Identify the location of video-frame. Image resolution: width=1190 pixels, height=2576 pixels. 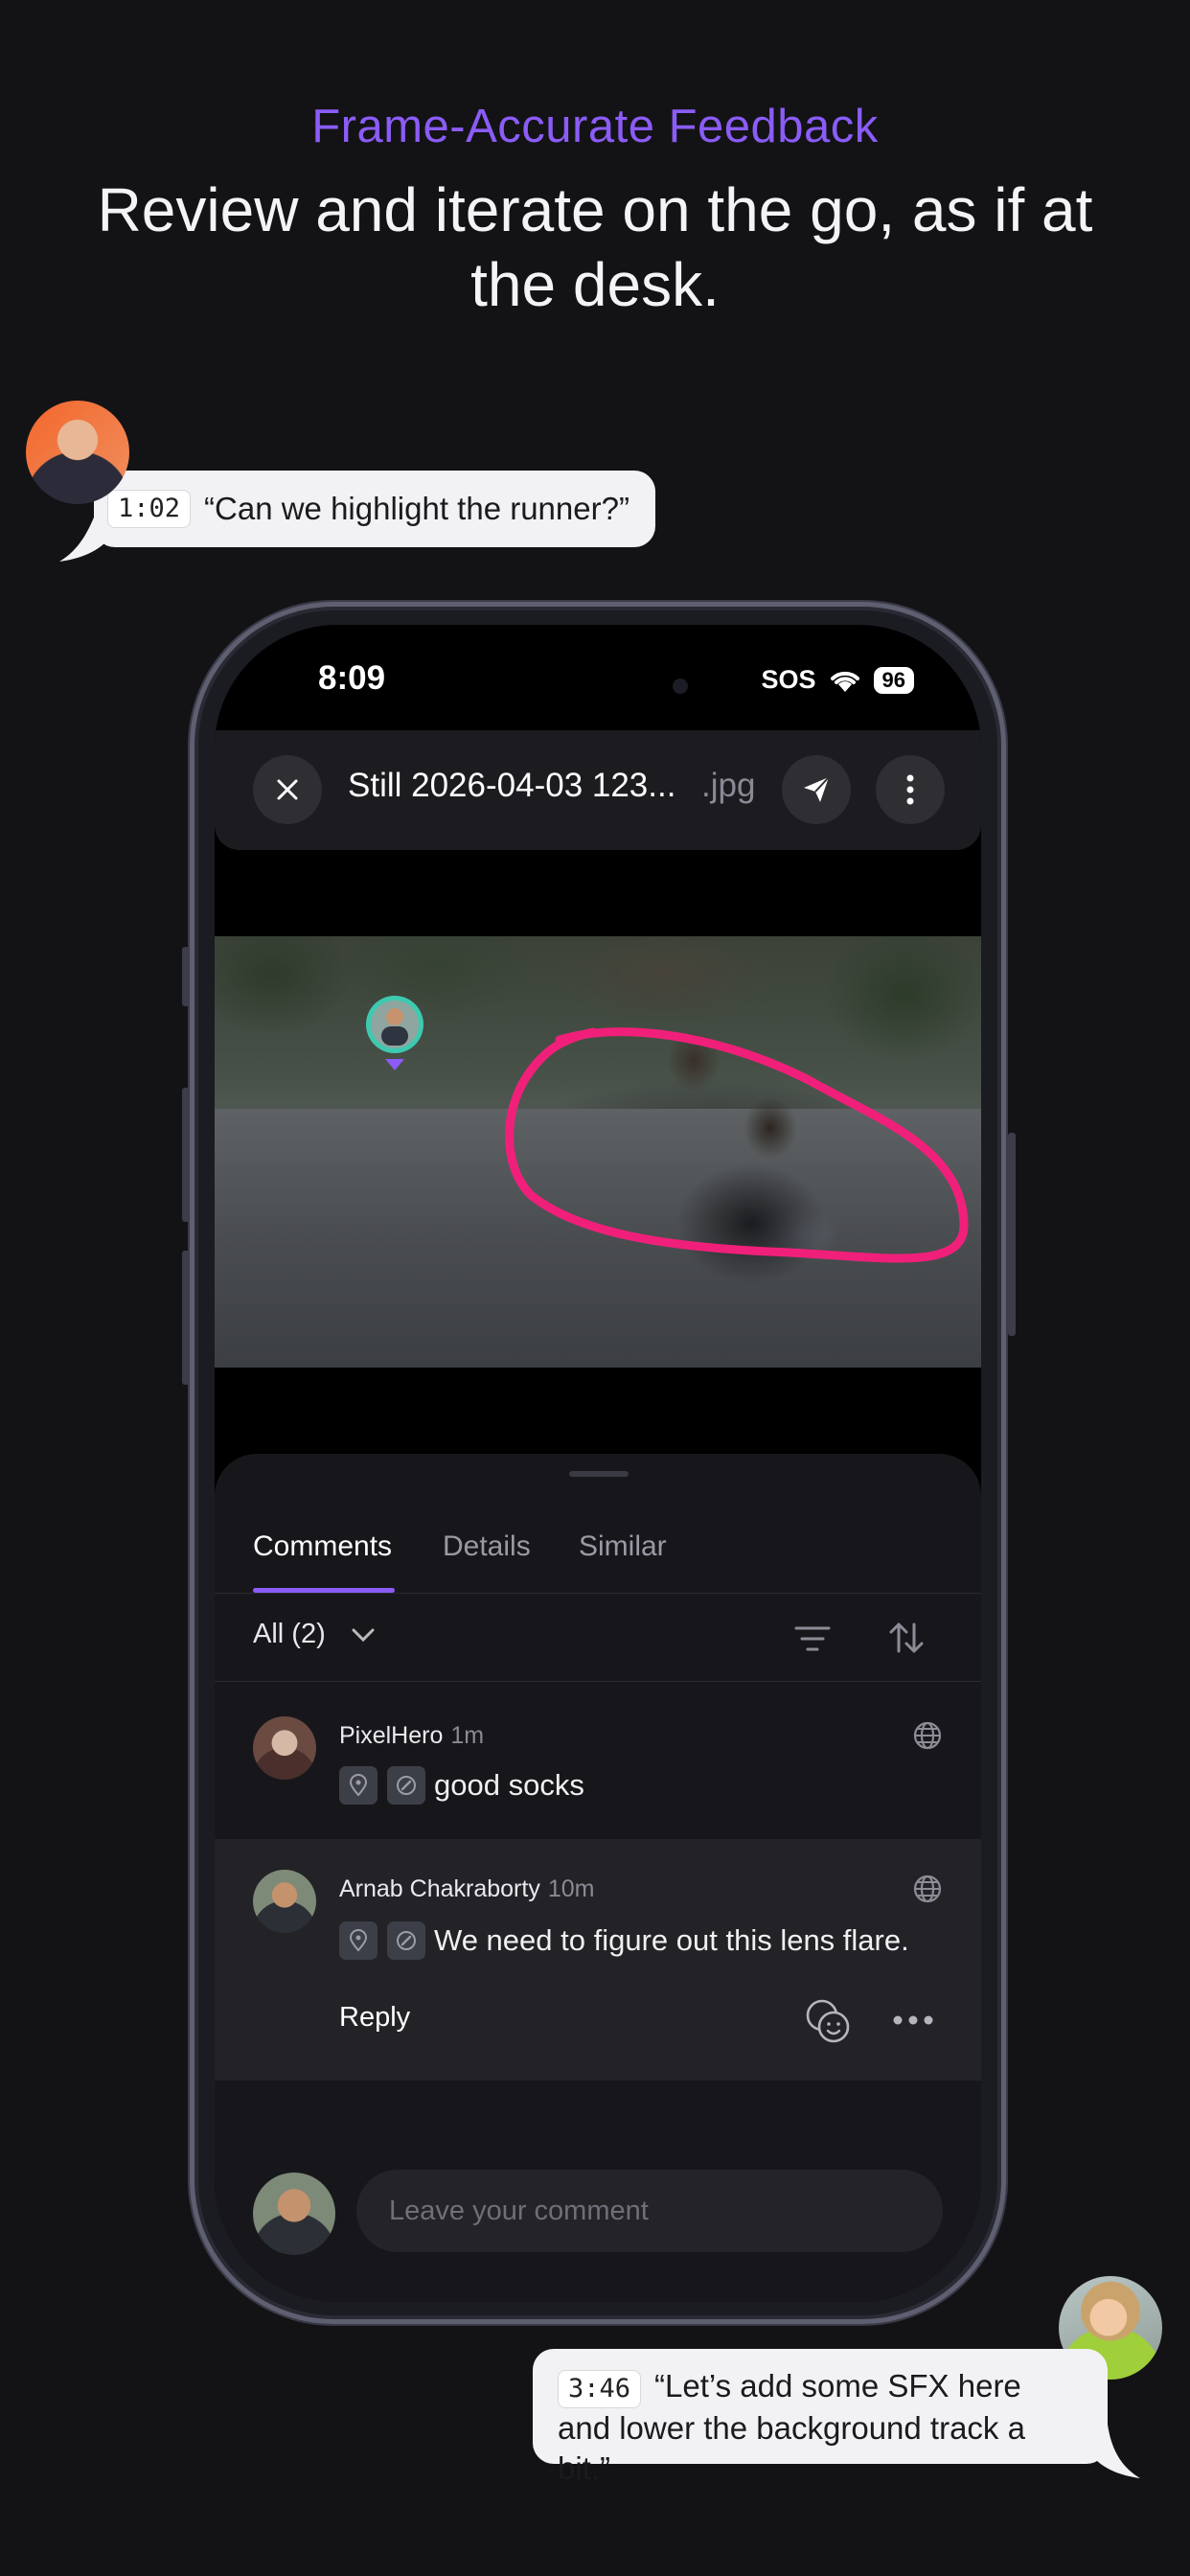
(598, 1152).